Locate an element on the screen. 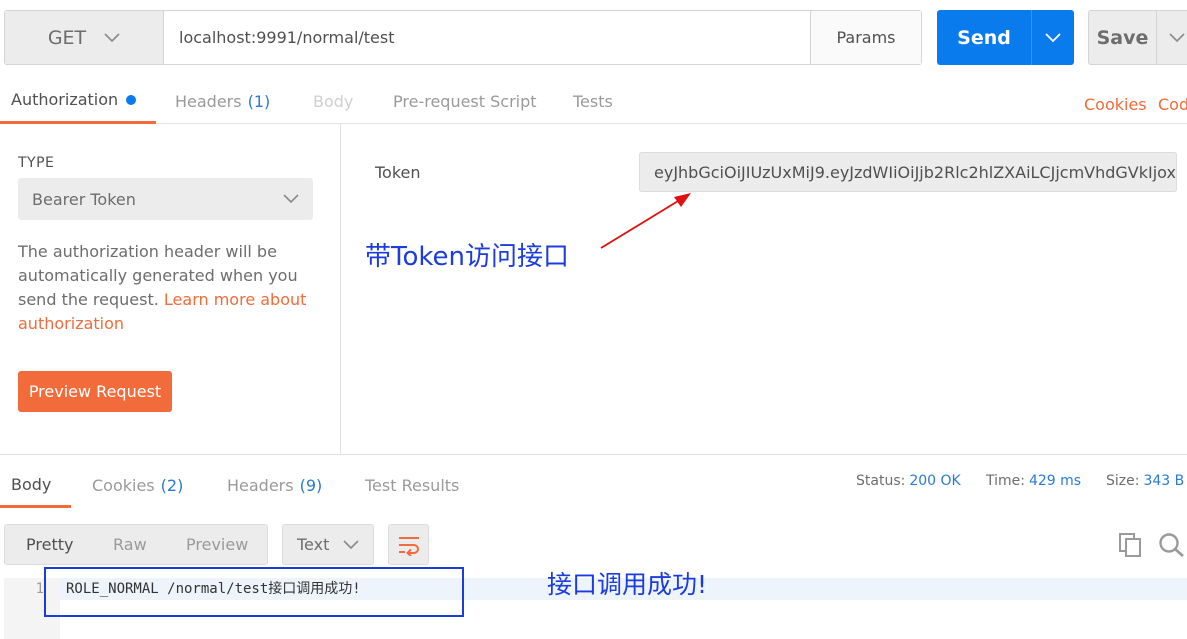  params-label: Params is located at coordinates (866, 37).